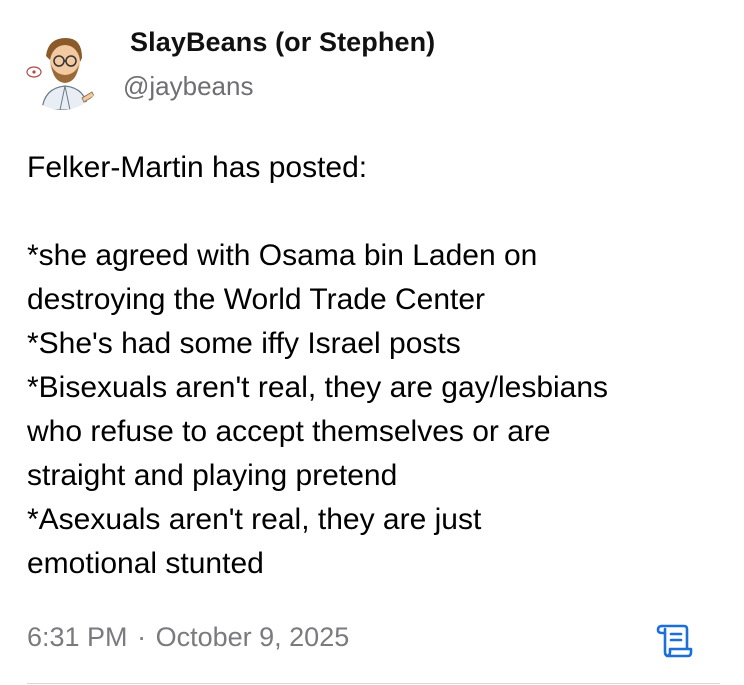  I want to click on cartoon-avatar-icon, so click(60, 74).